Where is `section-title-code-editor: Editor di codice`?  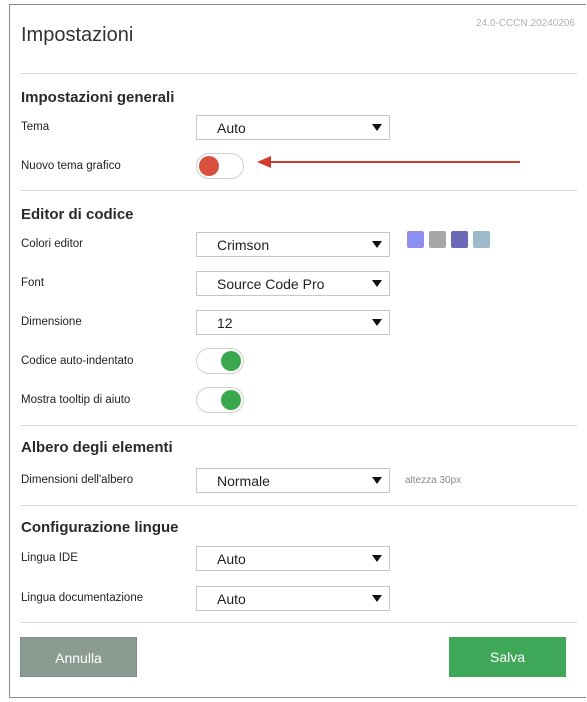 section-title-code-editor: Editor di codice is located at coordinates (77, 214).